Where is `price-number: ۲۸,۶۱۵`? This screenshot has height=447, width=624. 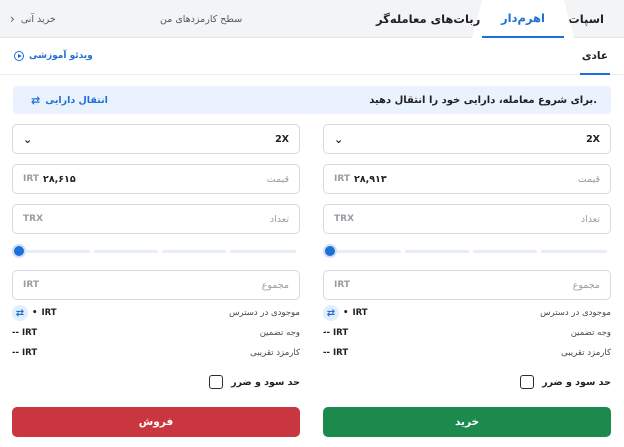 price-number: ۲۸,۶۱۵ is located at coordinates (59, 179).